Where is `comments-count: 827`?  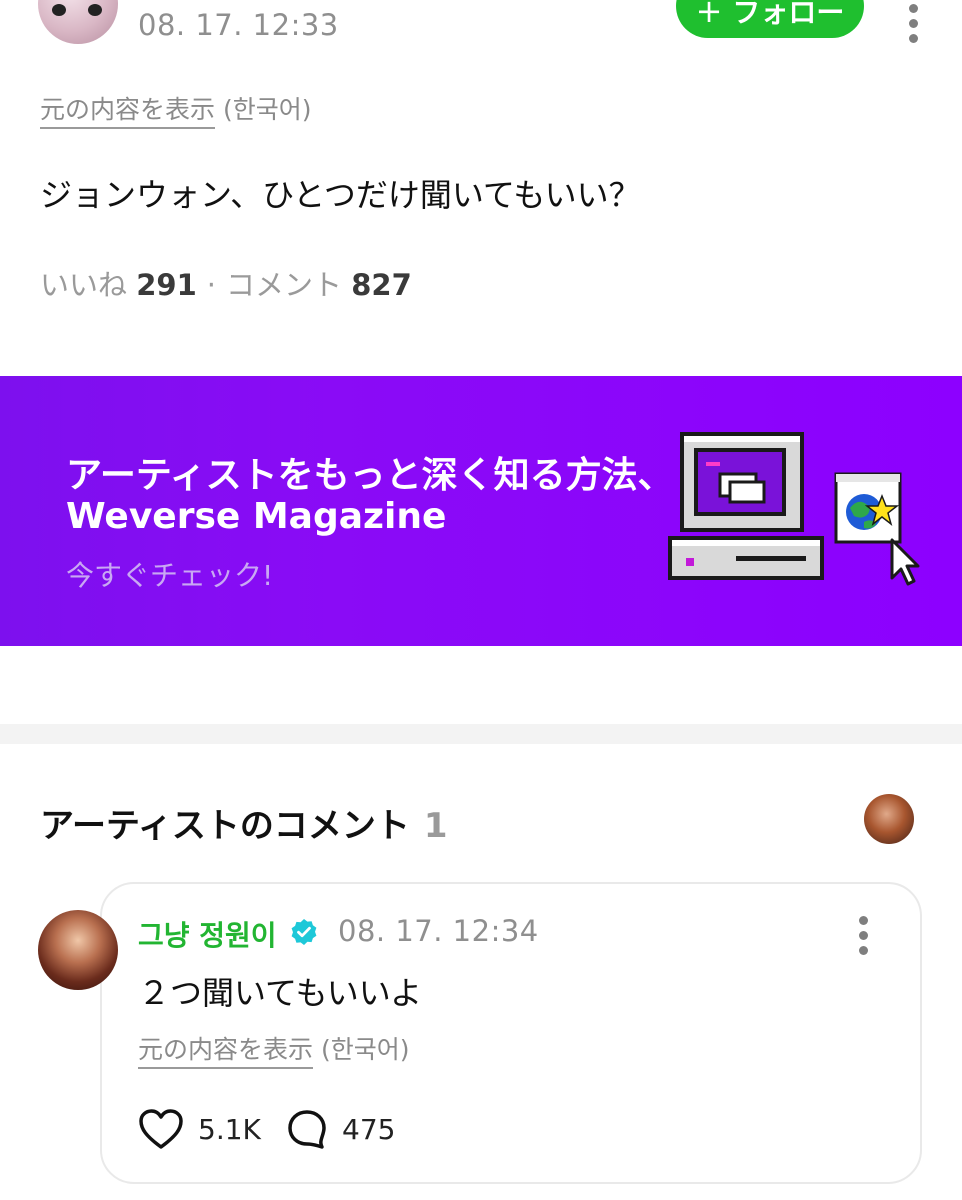
comments-count: 827 is located at coordinates (381, 285).